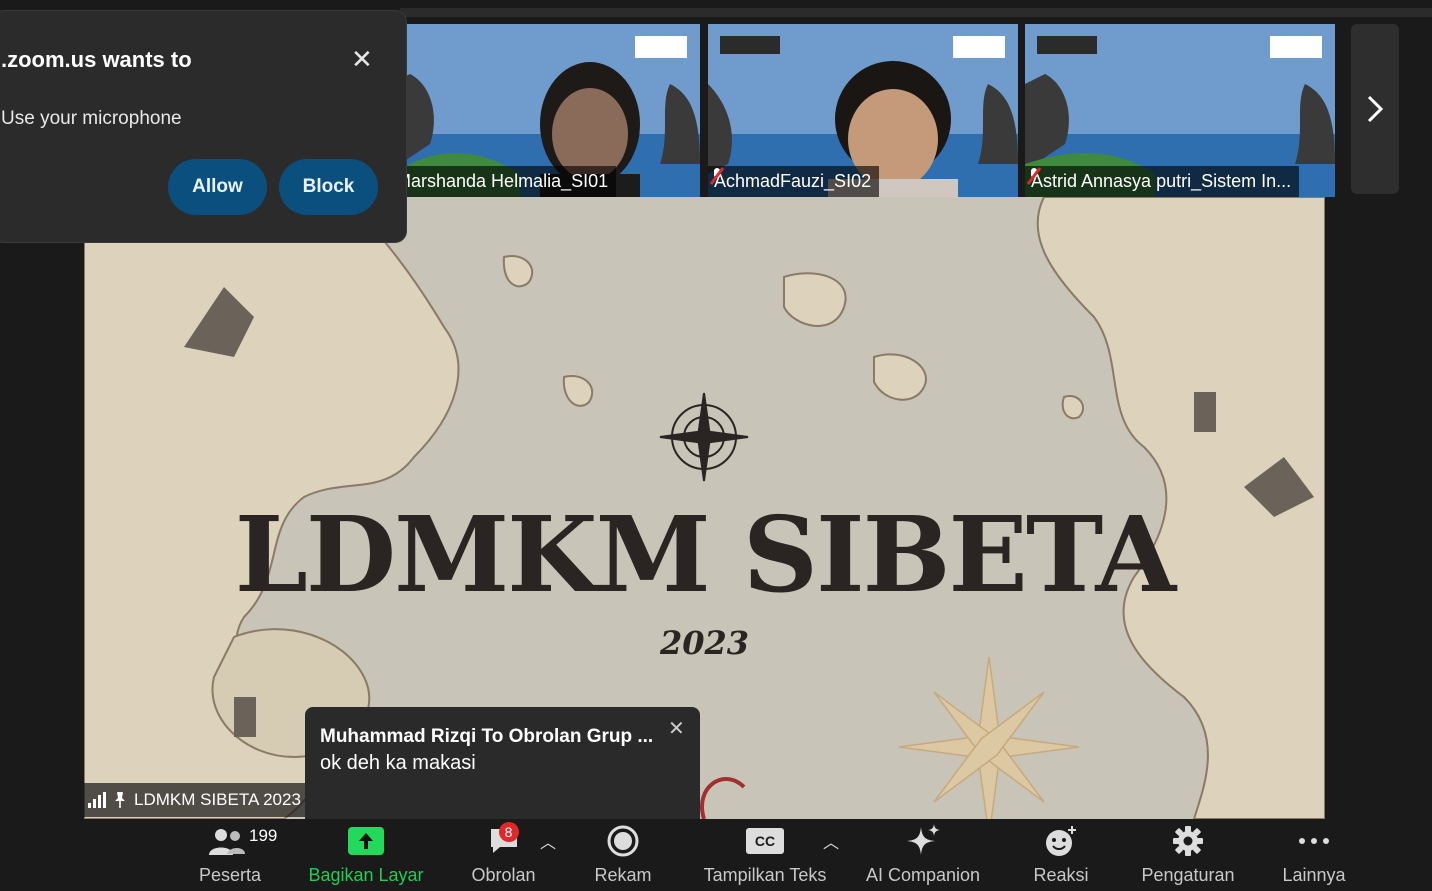  I want to click on participants-button: 199 Peserta, so click(236, 855).